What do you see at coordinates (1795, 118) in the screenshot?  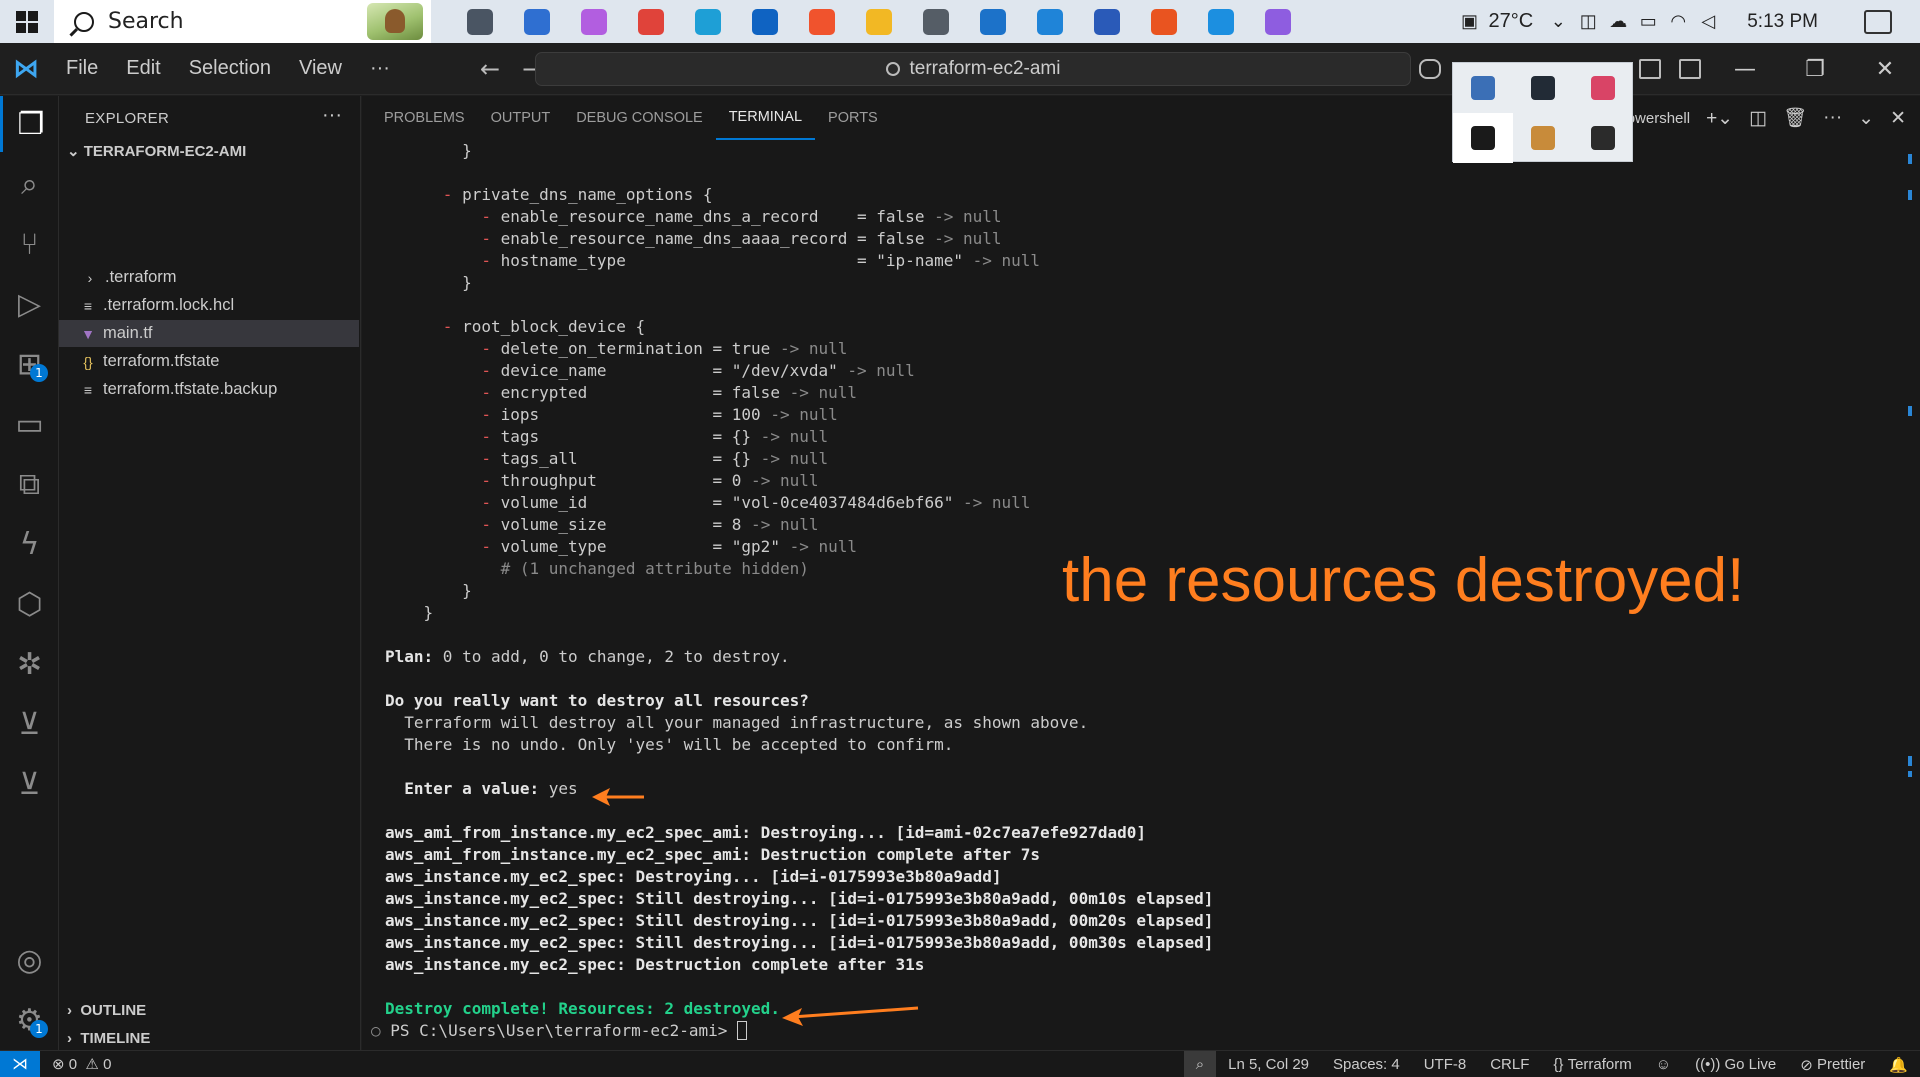 I see `kill-terminal-trash-icon: 🗑` at bounding box center [1795, 118].